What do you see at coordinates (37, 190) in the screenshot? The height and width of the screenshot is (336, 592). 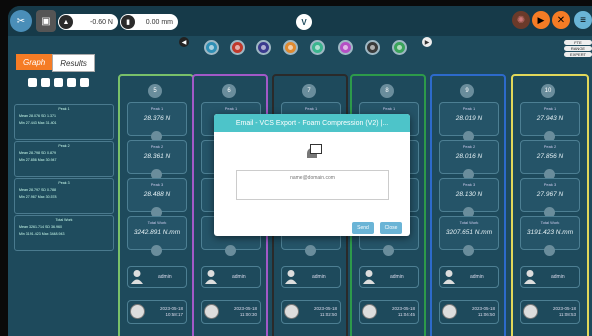 I see `summary-line: Mean 28.797 SD 0.788` at bounding box center [37, 190].